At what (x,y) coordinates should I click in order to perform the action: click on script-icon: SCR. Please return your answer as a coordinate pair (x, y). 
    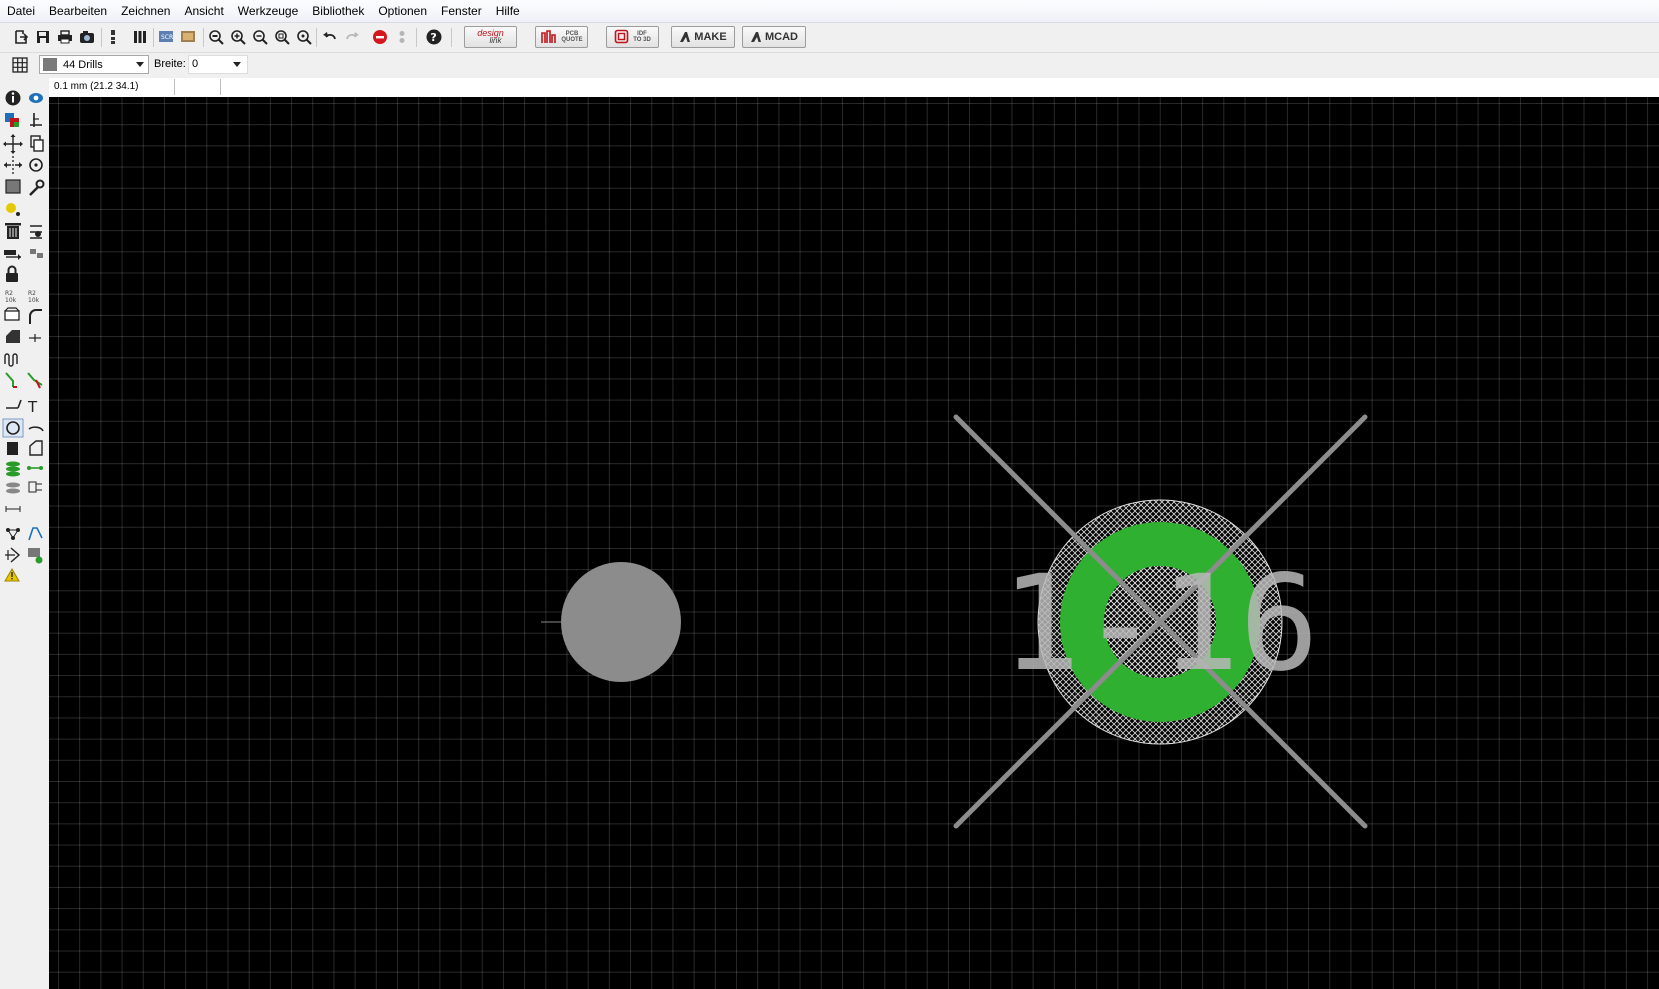
    Looking at the image, I should click on (167, 37).